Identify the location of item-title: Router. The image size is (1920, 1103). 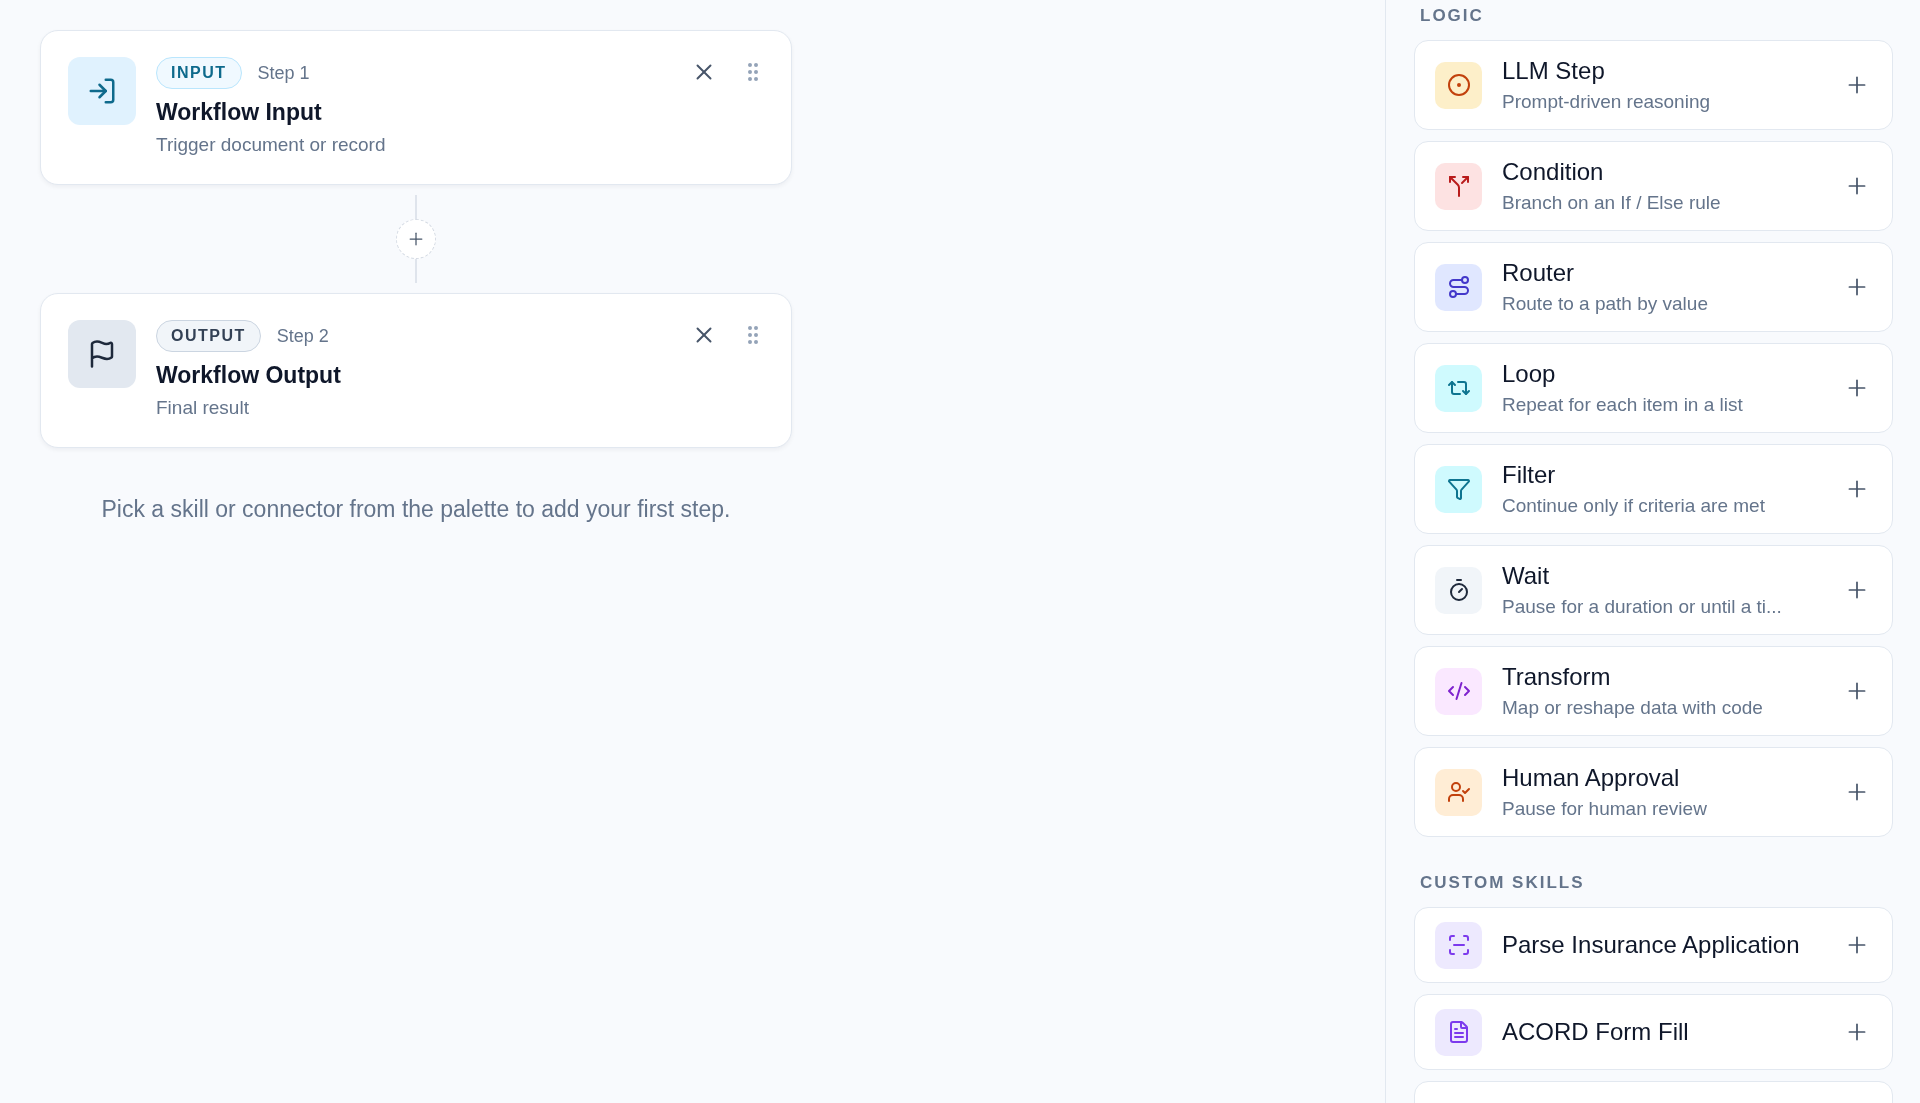
(1539, 273).